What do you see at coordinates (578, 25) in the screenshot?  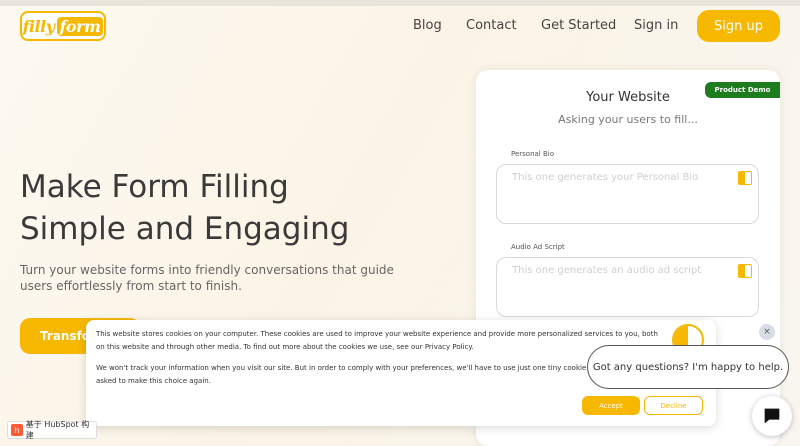 I see `nav-get-started: Get Started` at bounding box center [578, 25].